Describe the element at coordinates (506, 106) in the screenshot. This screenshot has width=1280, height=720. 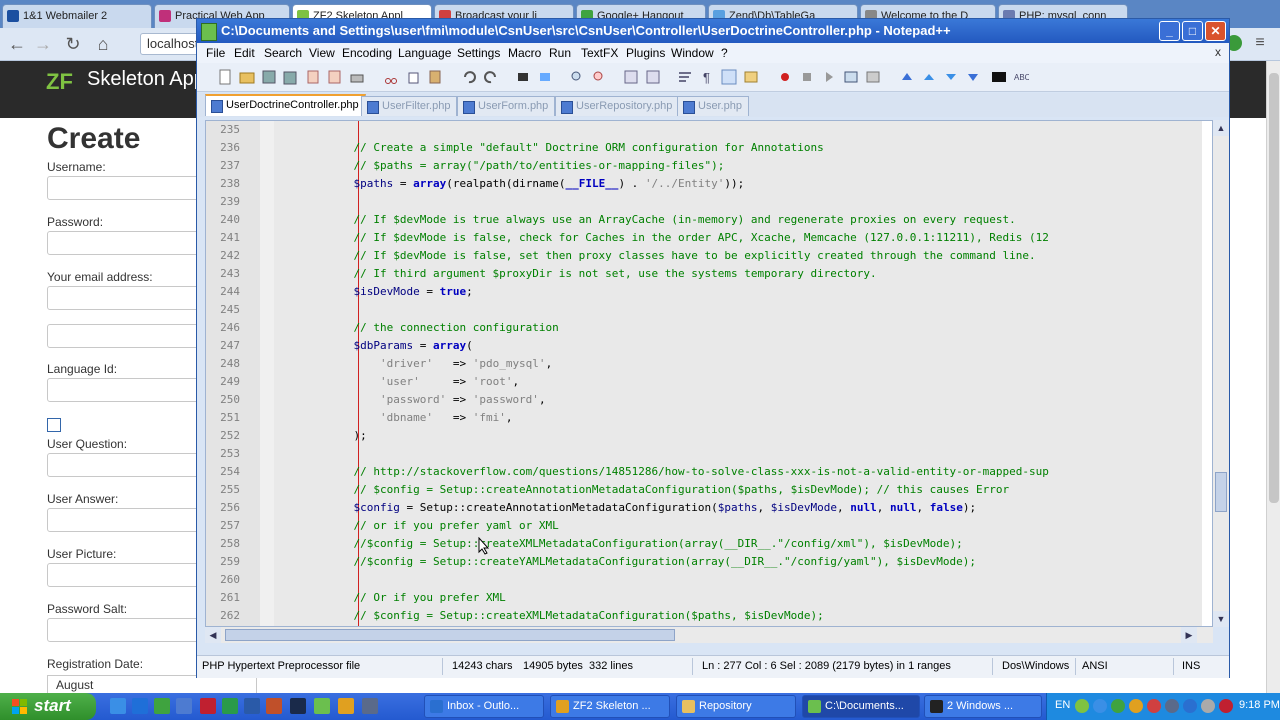
I see `tab-userform: UserForm.php` at that location.